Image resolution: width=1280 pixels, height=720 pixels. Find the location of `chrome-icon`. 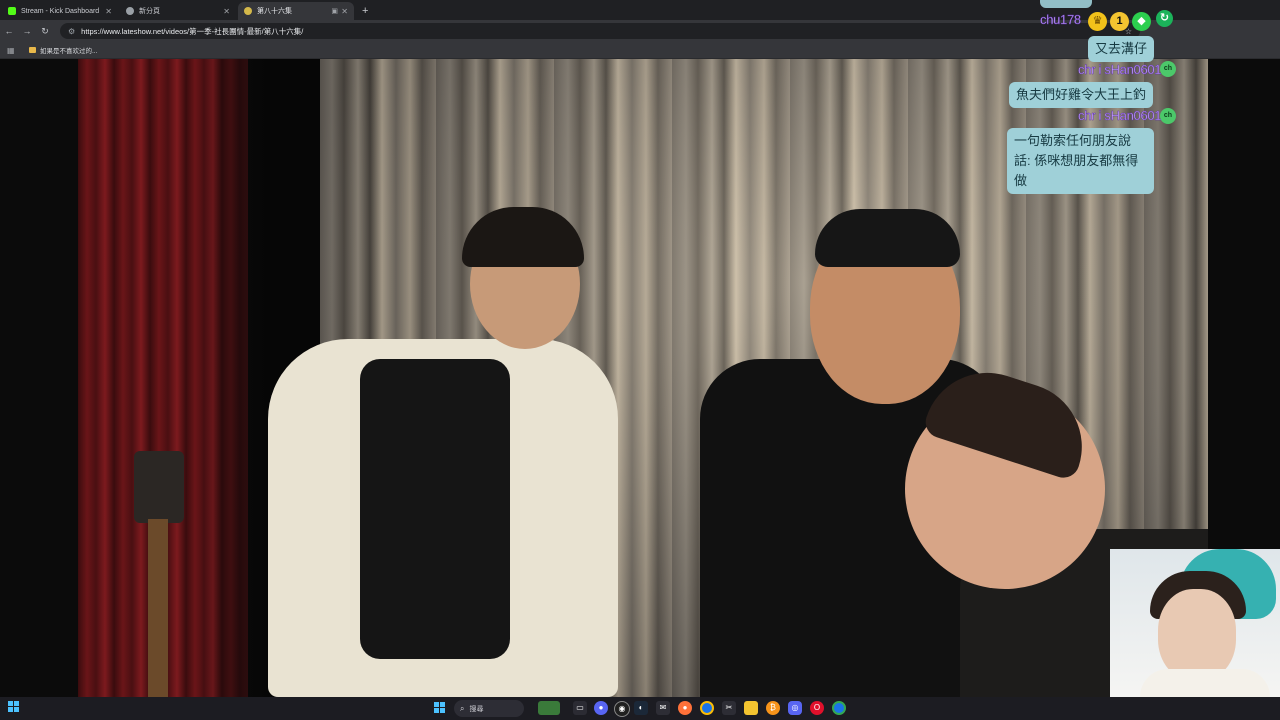

chrome-icon is located at coordinates (707, 708).